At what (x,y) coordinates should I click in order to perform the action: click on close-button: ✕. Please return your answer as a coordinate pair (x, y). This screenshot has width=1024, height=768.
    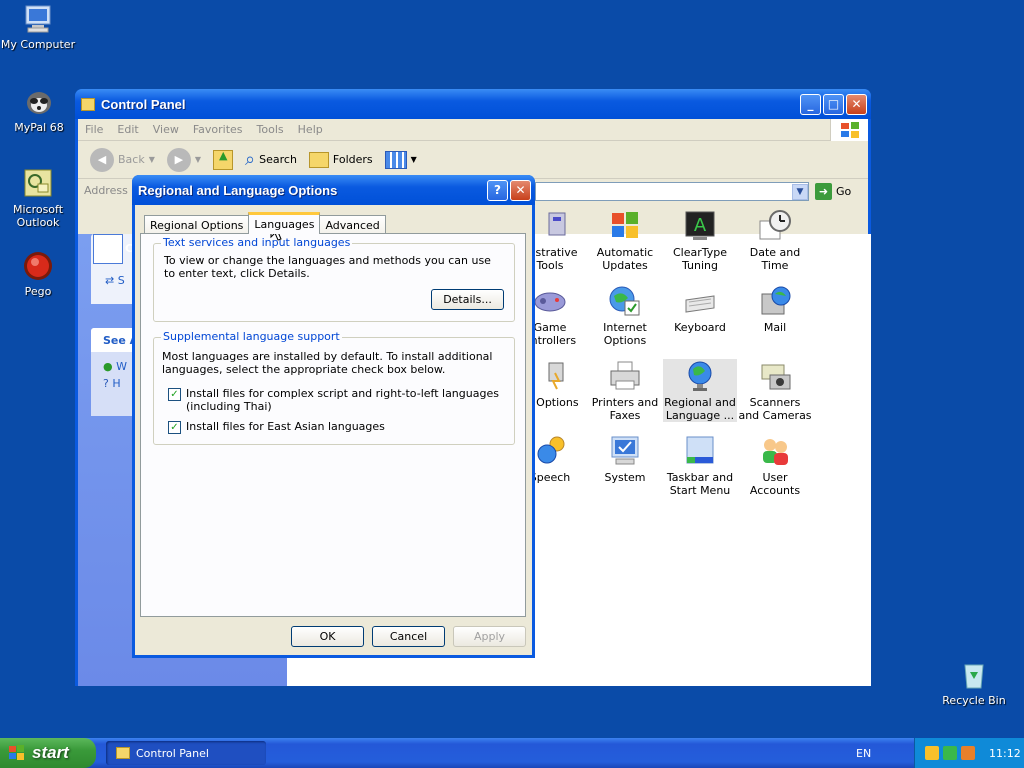
    Looking at the image, I should click on (856, 104).